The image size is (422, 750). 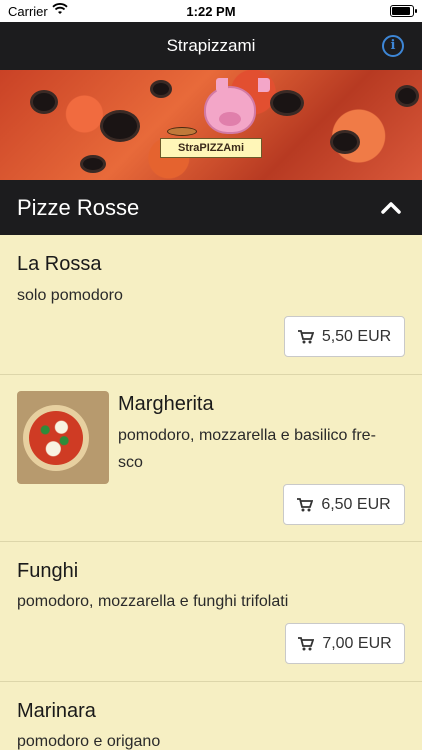 I want to click on nav-title: Strapizzami, so click(x=211, y=45).